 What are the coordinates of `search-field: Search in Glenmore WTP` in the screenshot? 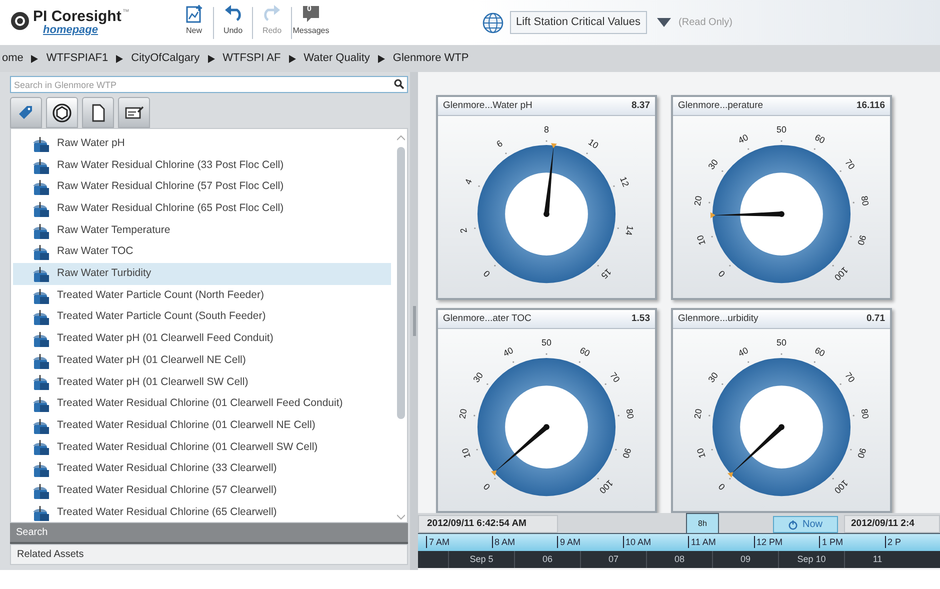 It's located at (209, 84).